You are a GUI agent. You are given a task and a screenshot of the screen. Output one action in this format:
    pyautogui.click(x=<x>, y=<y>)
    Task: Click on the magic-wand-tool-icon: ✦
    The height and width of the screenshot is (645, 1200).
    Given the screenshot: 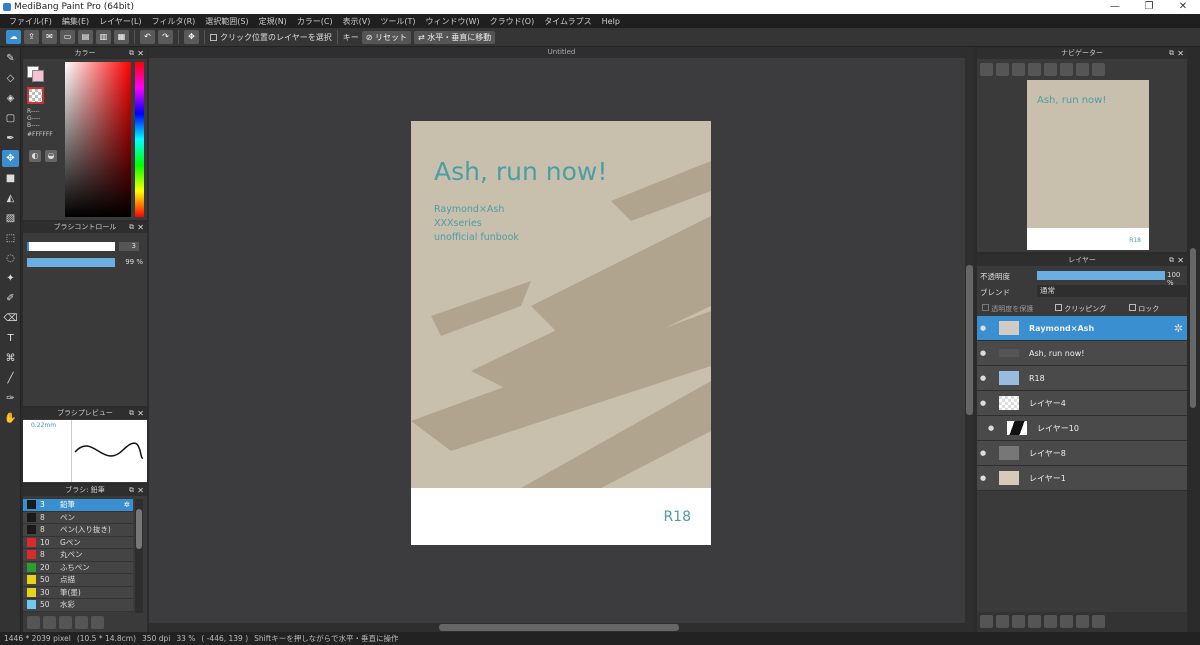 What is the action you would take?
    pyautogui.click(x=10, y=278)
    